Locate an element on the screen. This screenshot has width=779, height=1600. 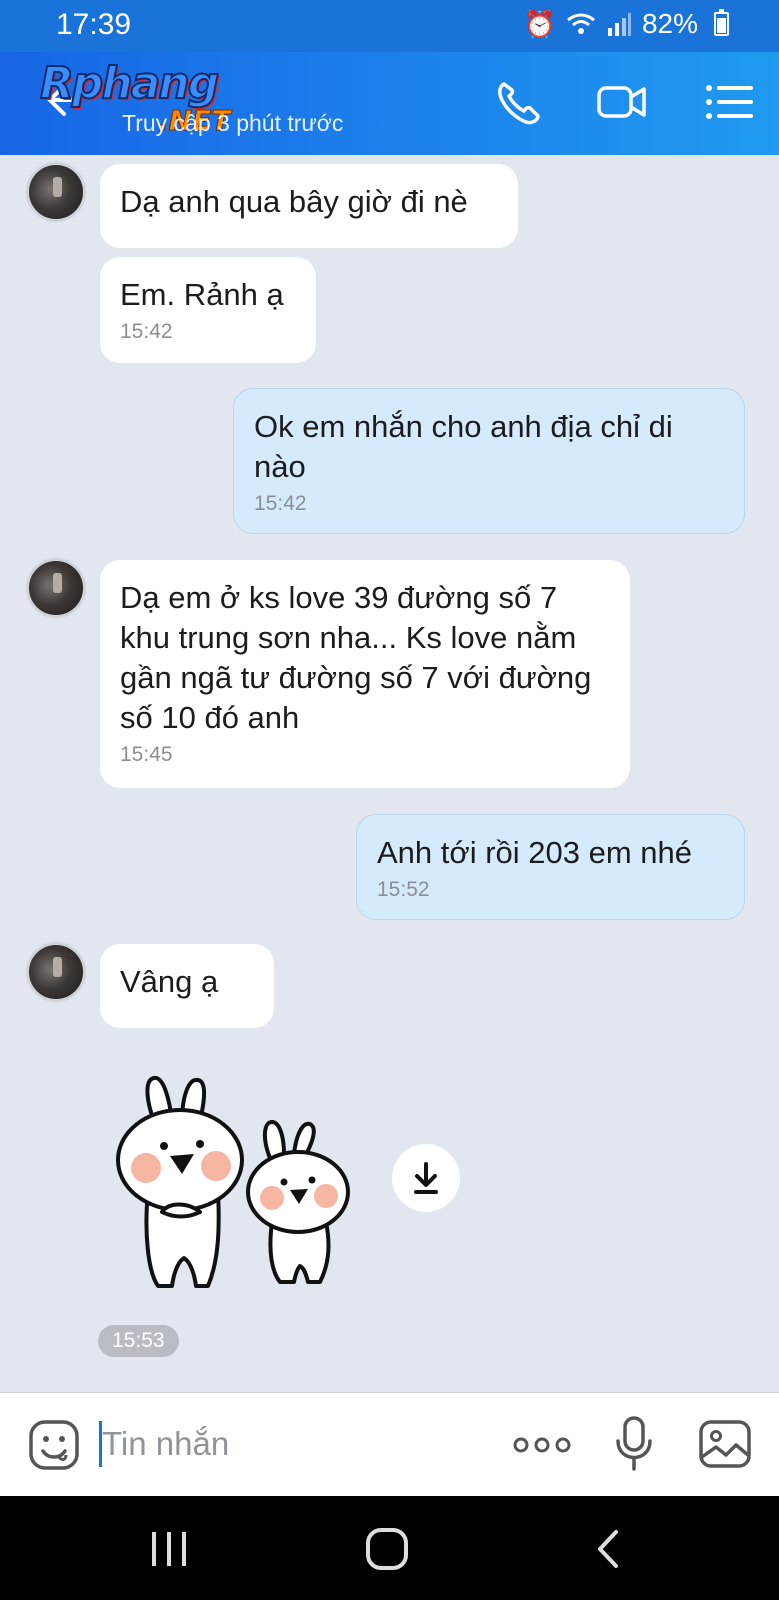
last-seen-status: Truy cập 3 phút trước is located at coordinates (233, 123).